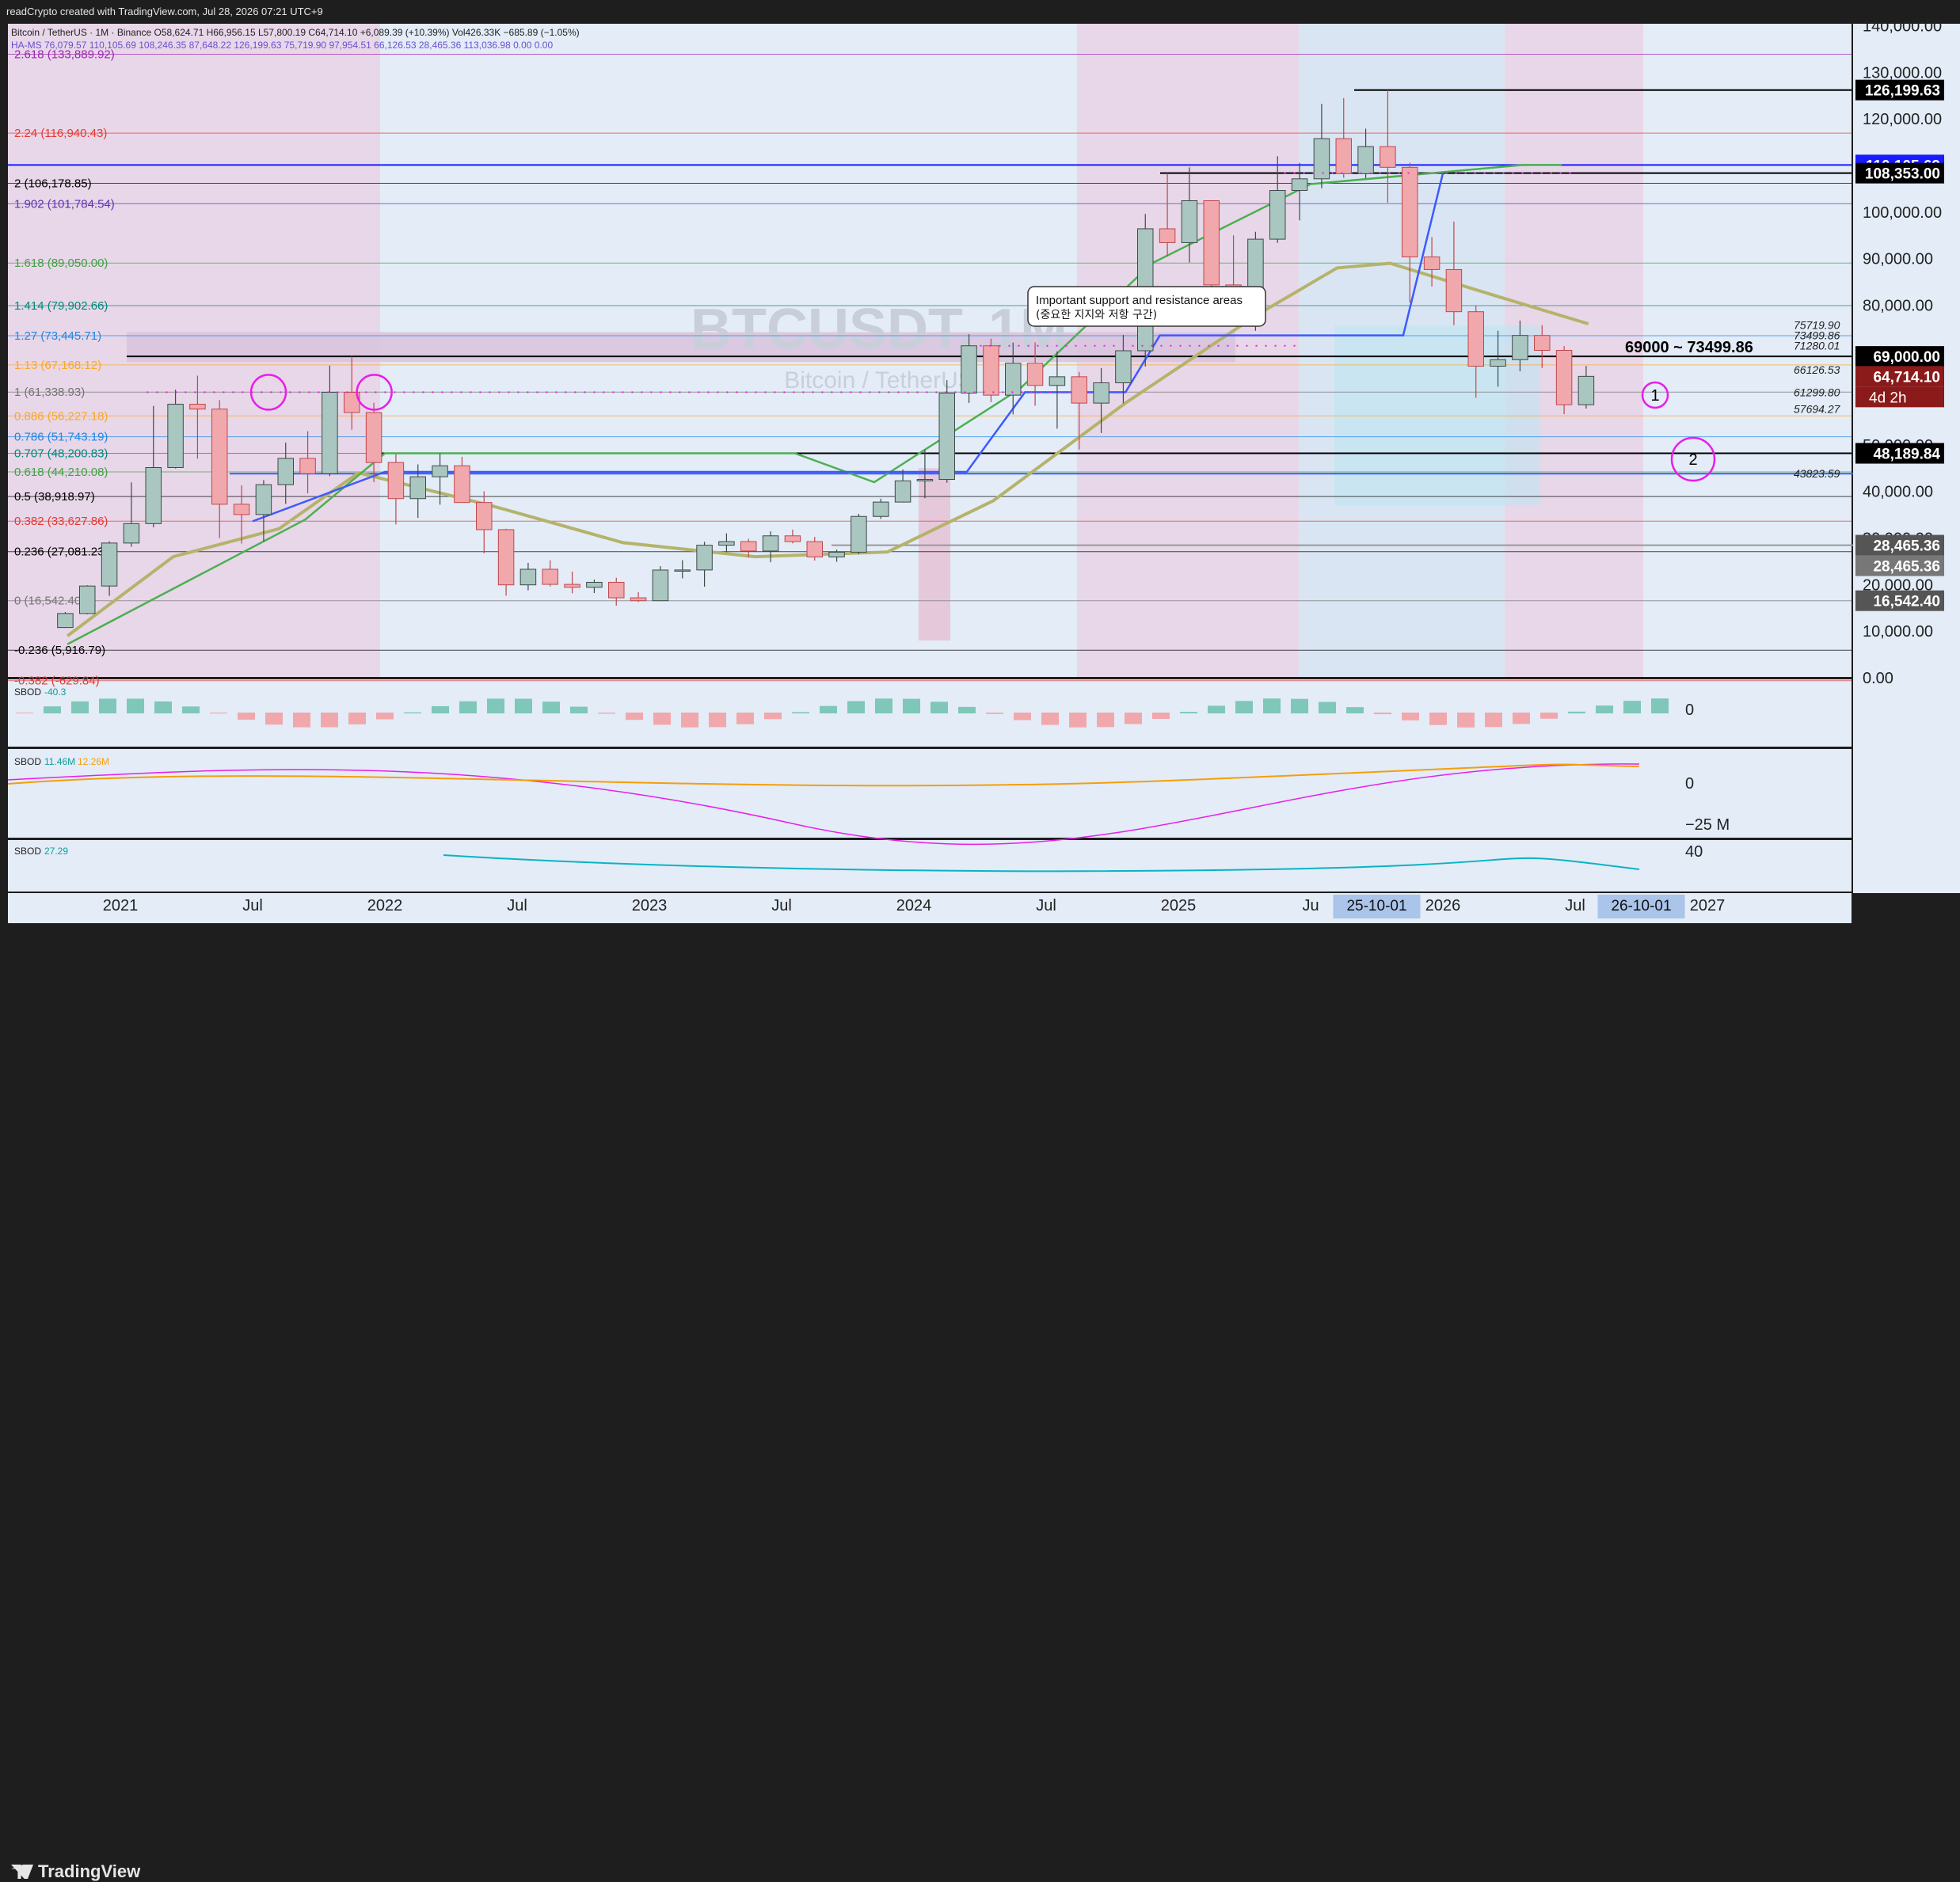  I want to click on time-tick: 2024, so click(914, 905).